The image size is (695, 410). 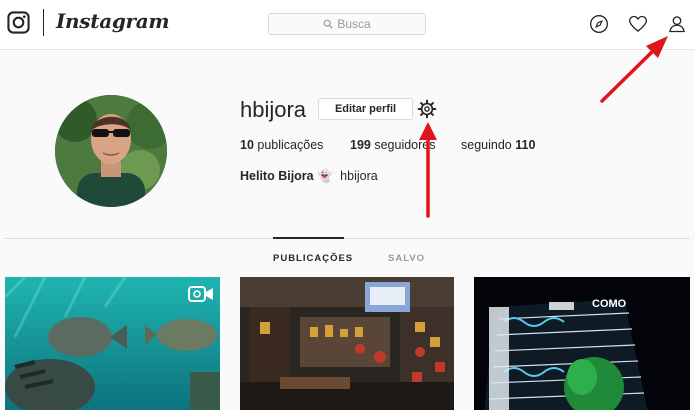 What do you see at coordinates (347, 238) in the screenshot?
I see `tabs-divider` at bounding box center [347, 238].